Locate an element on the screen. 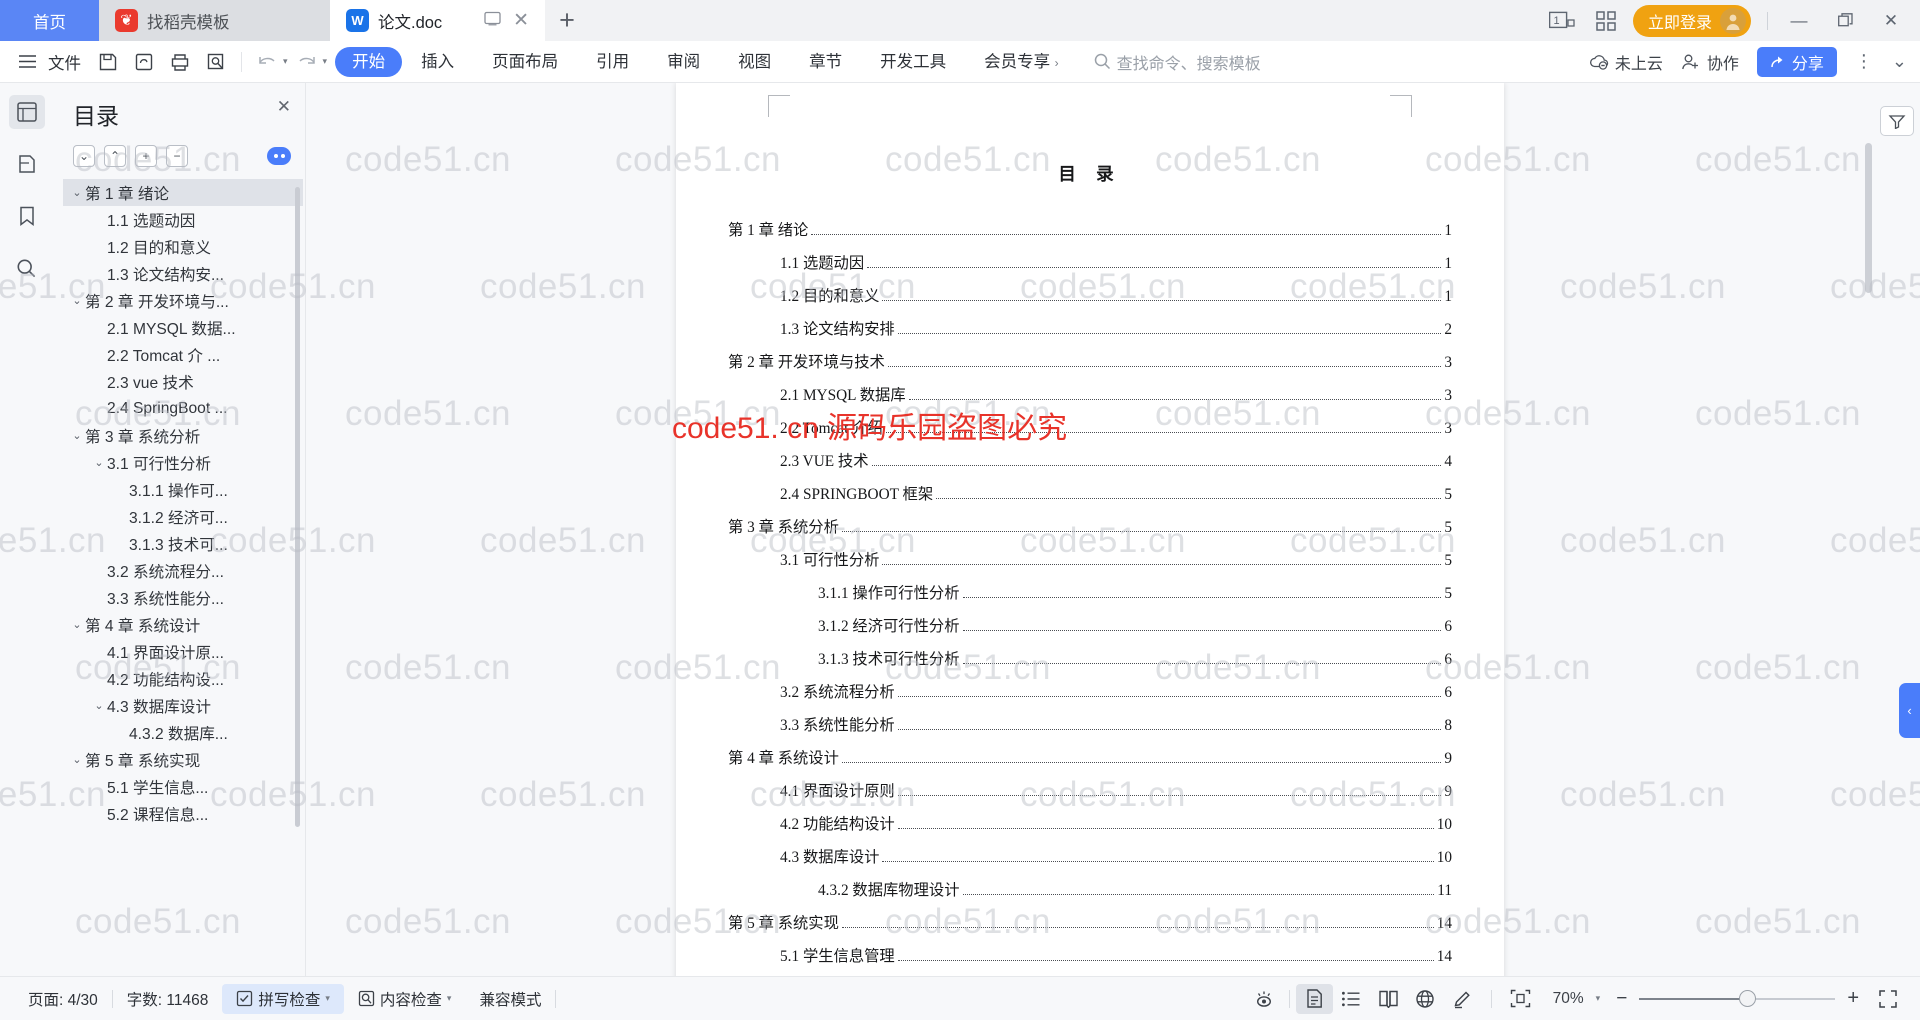 The width and height of the screenshot is (1920, 1020). document-toc-row: 3.1.2 经济可行性分析 6 is located at coordinates (1090, 630).